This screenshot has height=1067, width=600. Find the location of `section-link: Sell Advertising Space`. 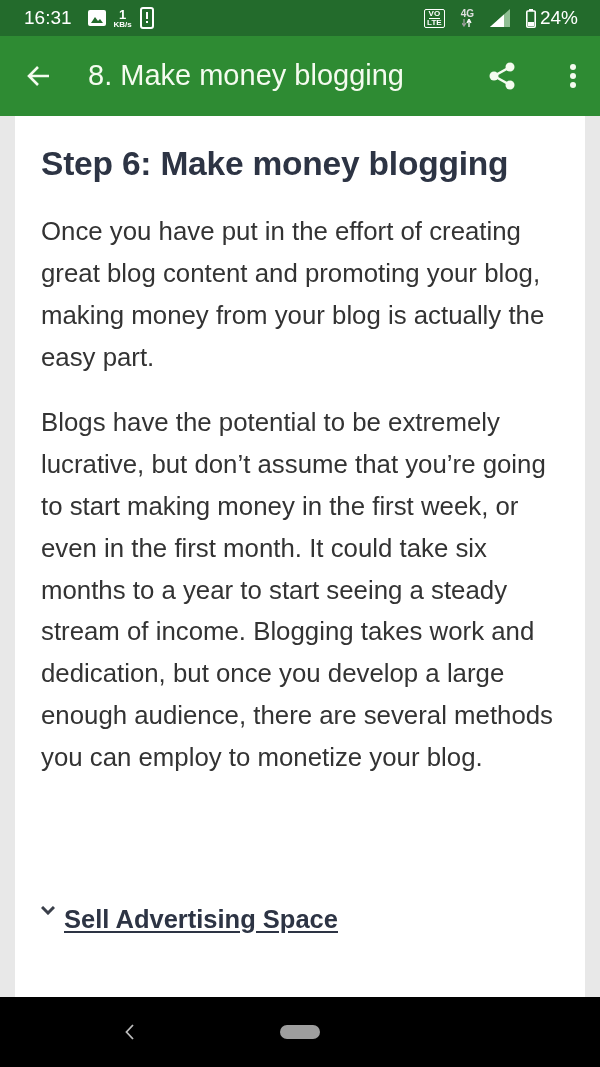

section-link: Sell Advertising Space is located at coordinates (201, 918).